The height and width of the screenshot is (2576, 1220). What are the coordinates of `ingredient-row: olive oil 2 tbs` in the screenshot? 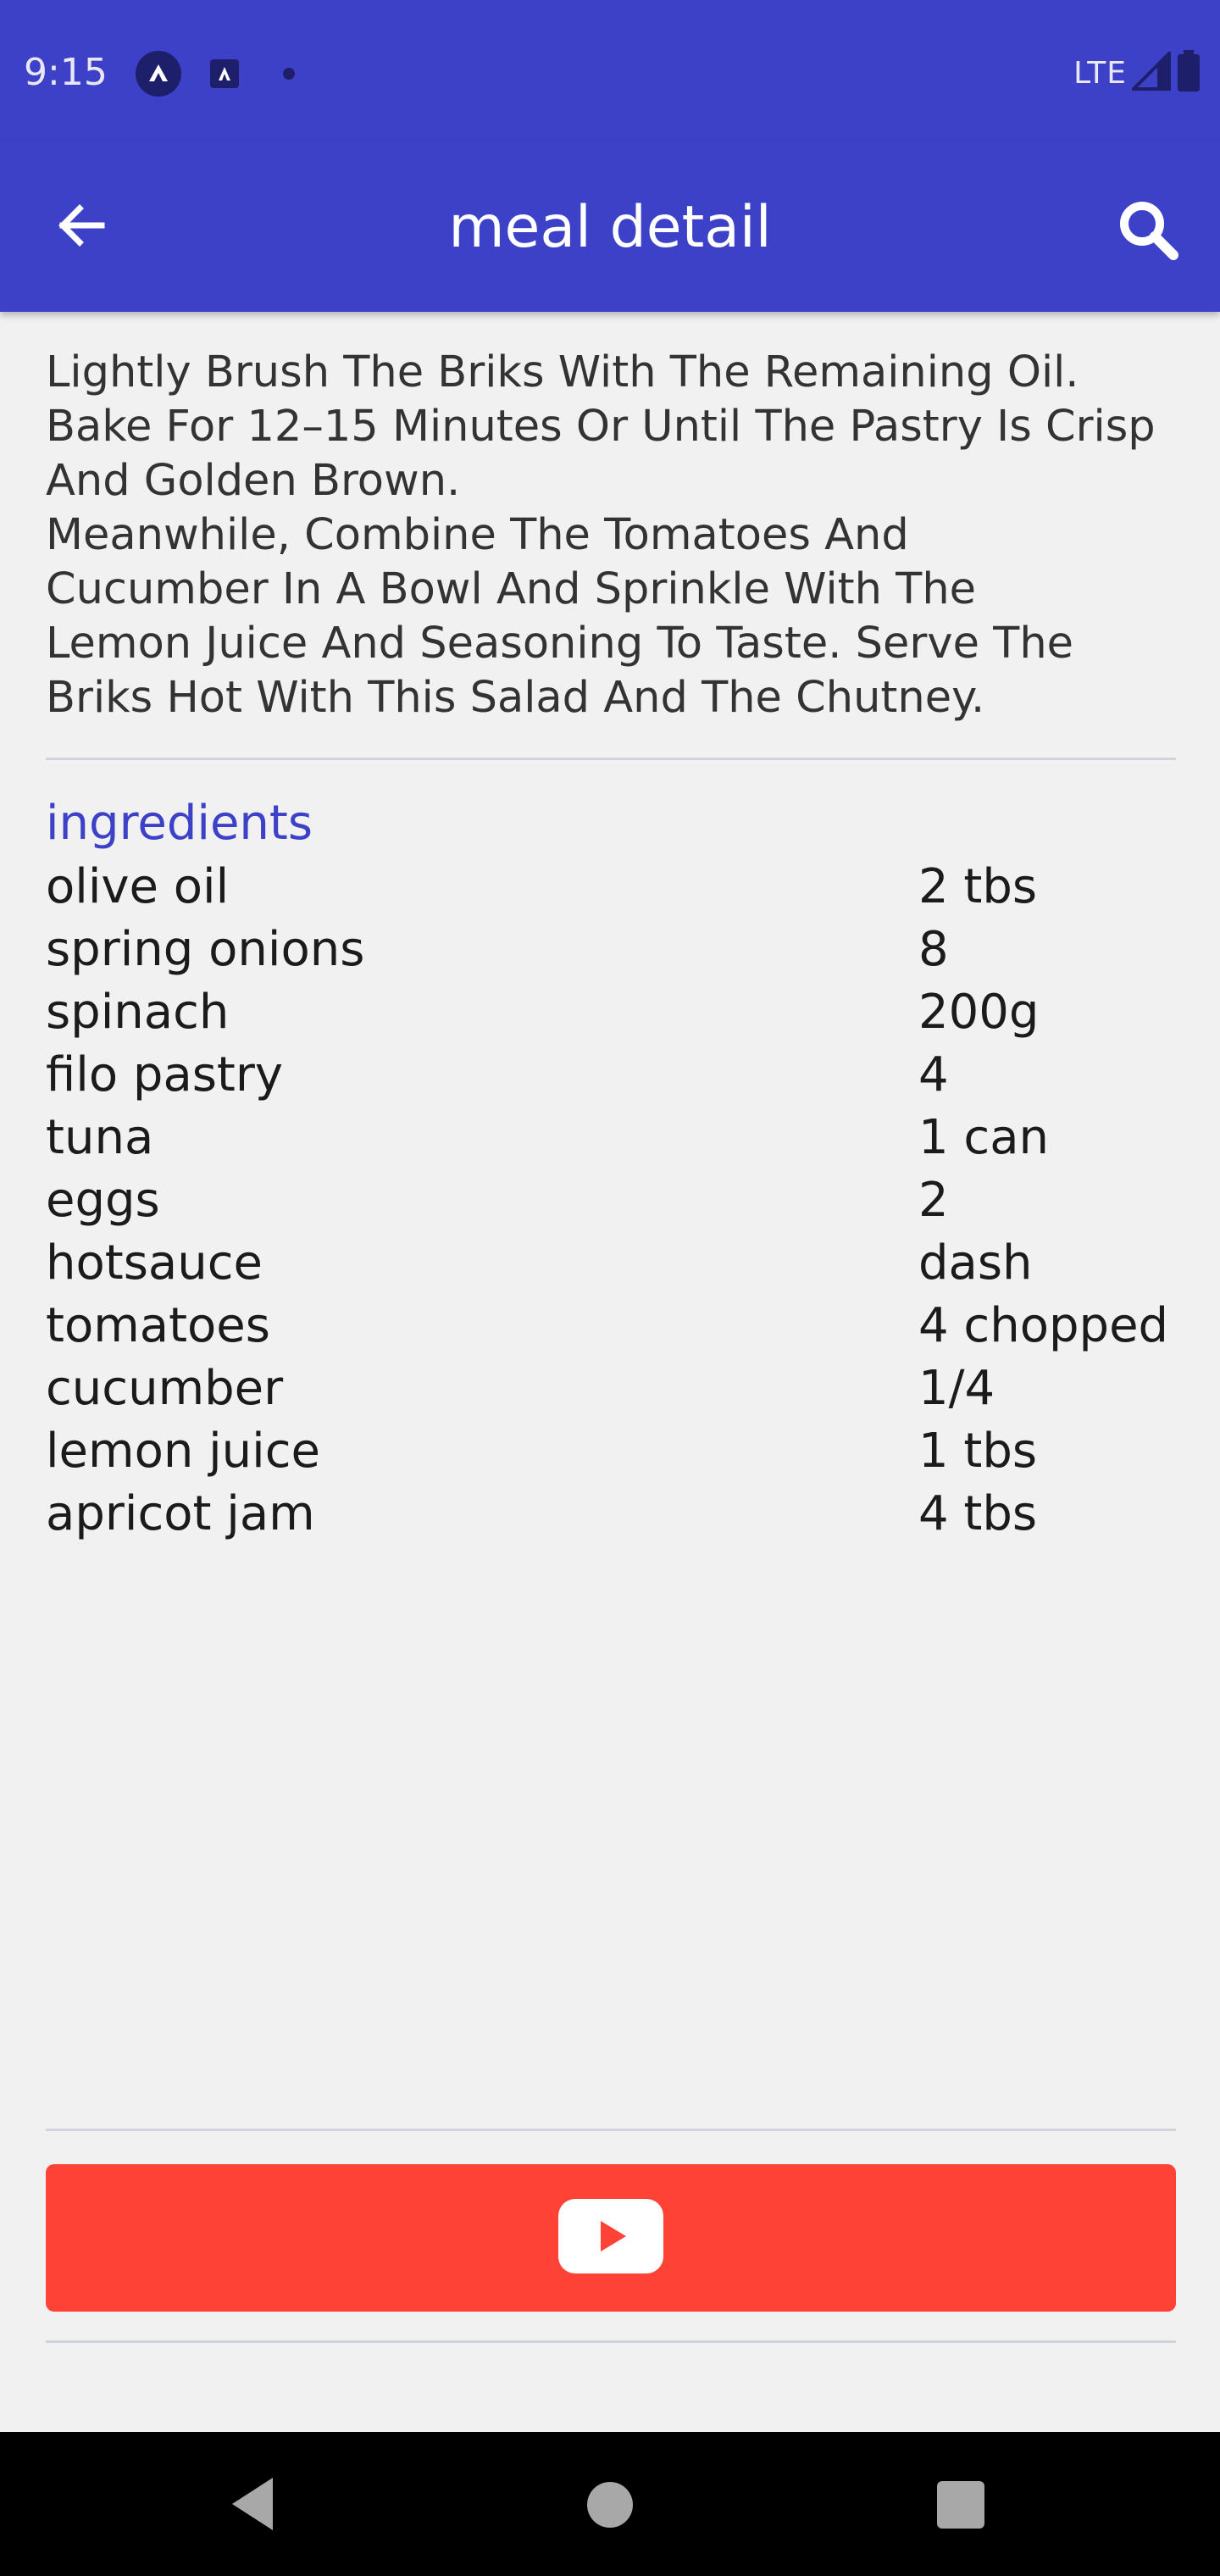 It's located at (611, 886).